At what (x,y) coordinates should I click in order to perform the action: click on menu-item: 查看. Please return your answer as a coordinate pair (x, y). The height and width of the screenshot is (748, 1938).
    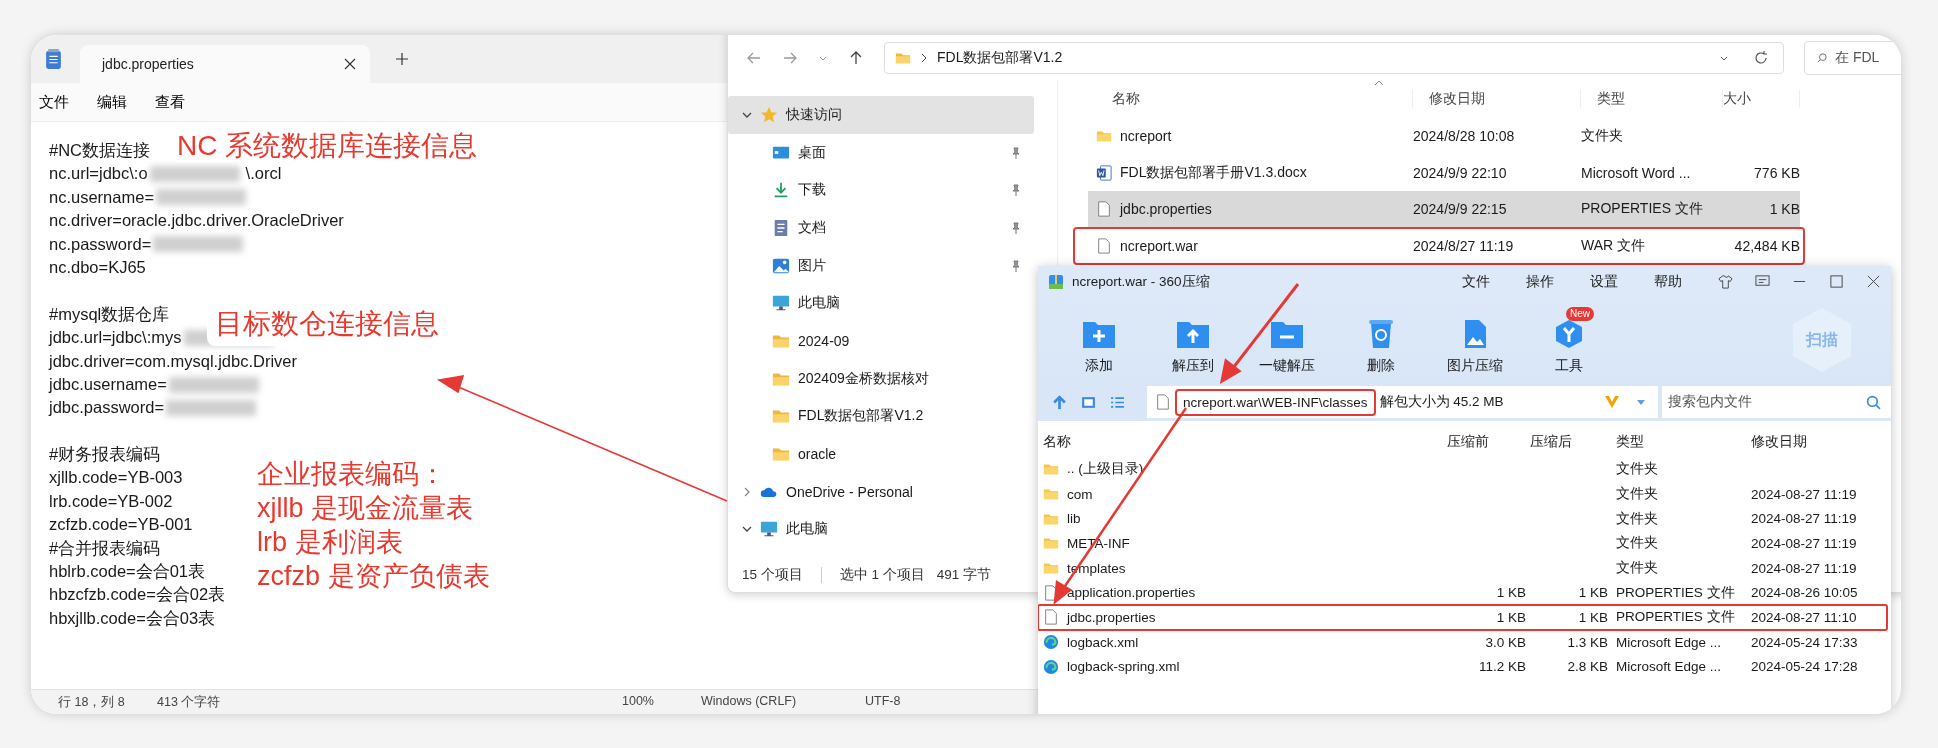
    Looking at the image, I should click on (170, 102).